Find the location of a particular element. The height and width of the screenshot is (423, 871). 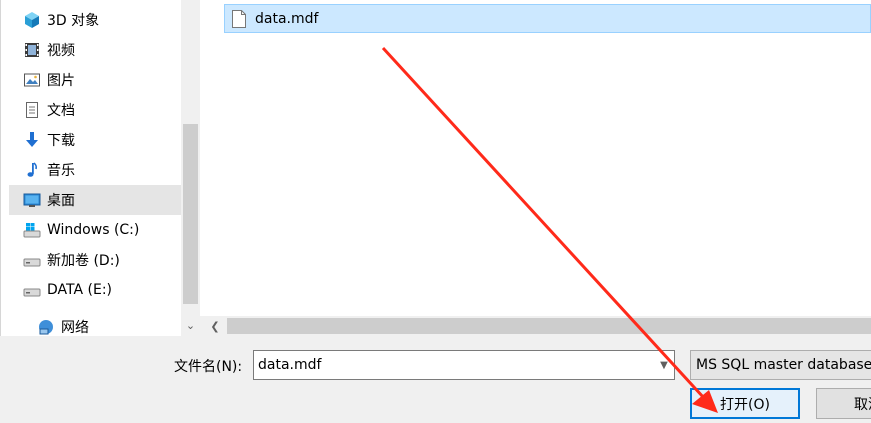

pictures-icon is located at coordinates (32, 80).